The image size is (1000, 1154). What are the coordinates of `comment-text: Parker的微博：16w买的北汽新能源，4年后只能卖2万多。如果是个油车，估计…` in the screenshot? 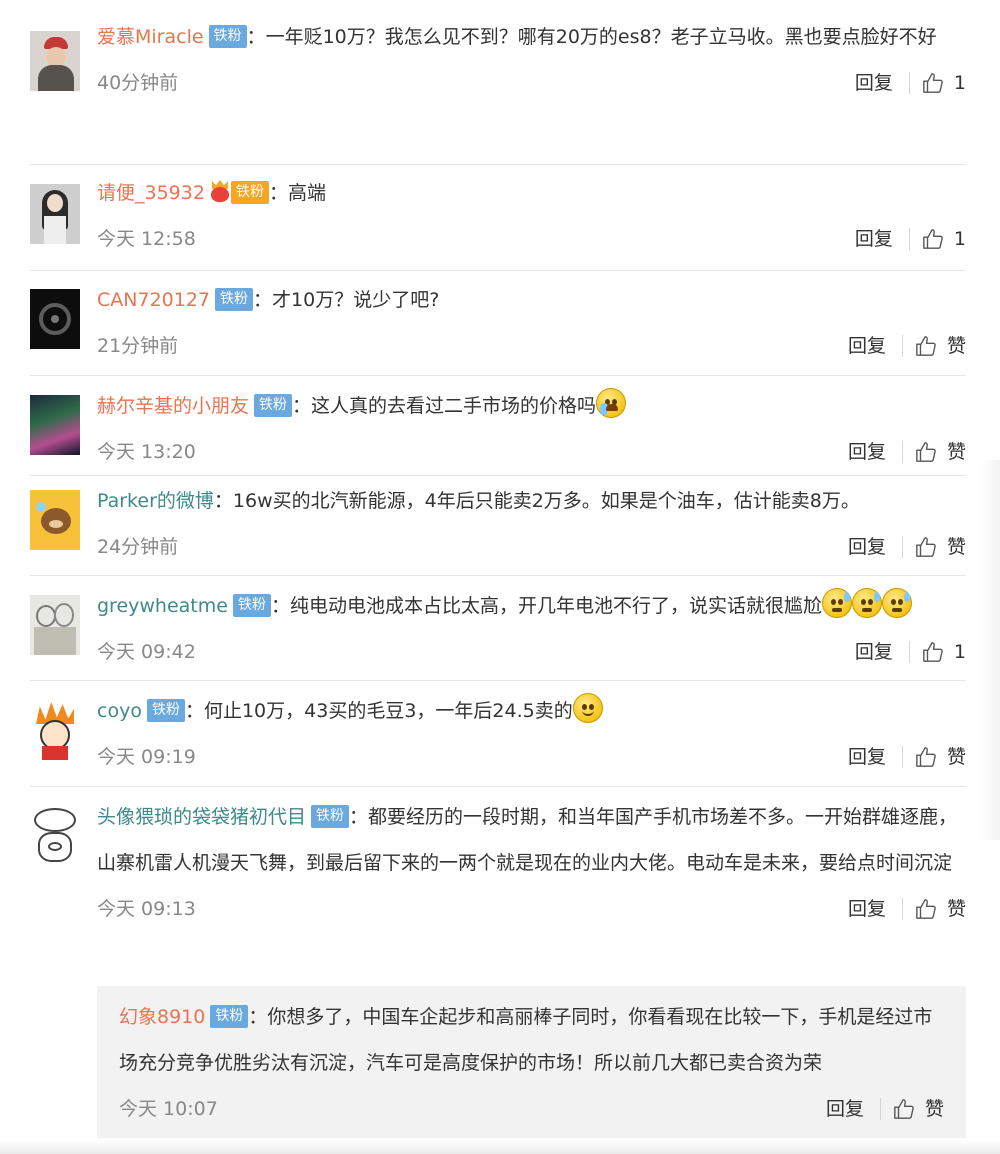 It's located at (478, 501).